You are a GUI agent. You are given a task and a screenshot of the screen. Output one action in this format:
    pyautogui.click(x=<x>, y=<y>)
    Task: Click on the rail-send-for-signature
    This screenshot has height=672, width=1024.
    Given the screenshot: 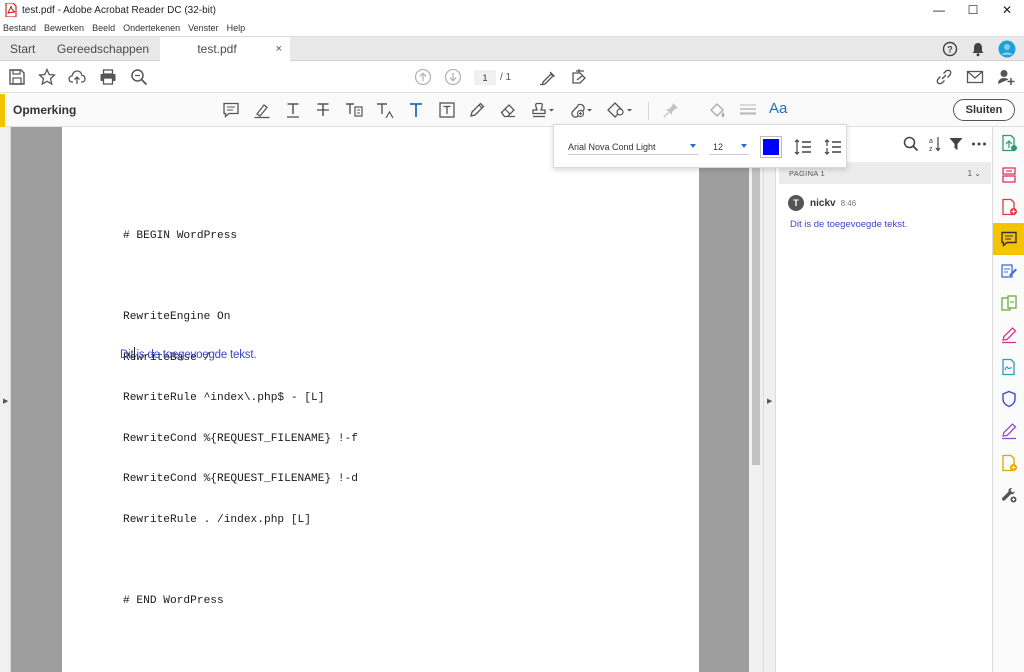 What is the action you would take?
    pyautogui.click(x=1008, y=367)
    